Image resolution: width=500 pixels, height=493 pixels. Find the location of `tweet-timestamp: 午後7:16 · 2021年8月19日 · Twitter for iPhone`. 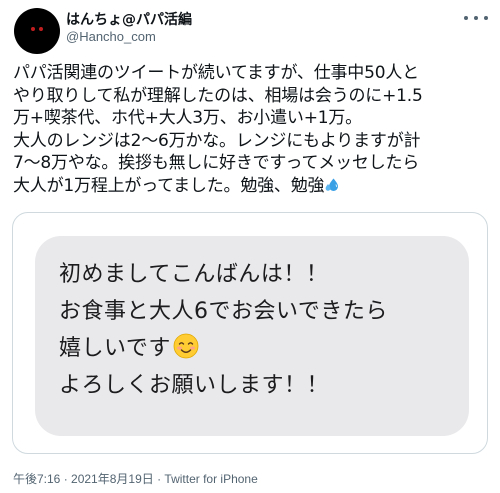

tweet-timestamp: 午後7:16 · 2021年8月19日 · Twitter for iPhone is located at coordinates (135, 478).